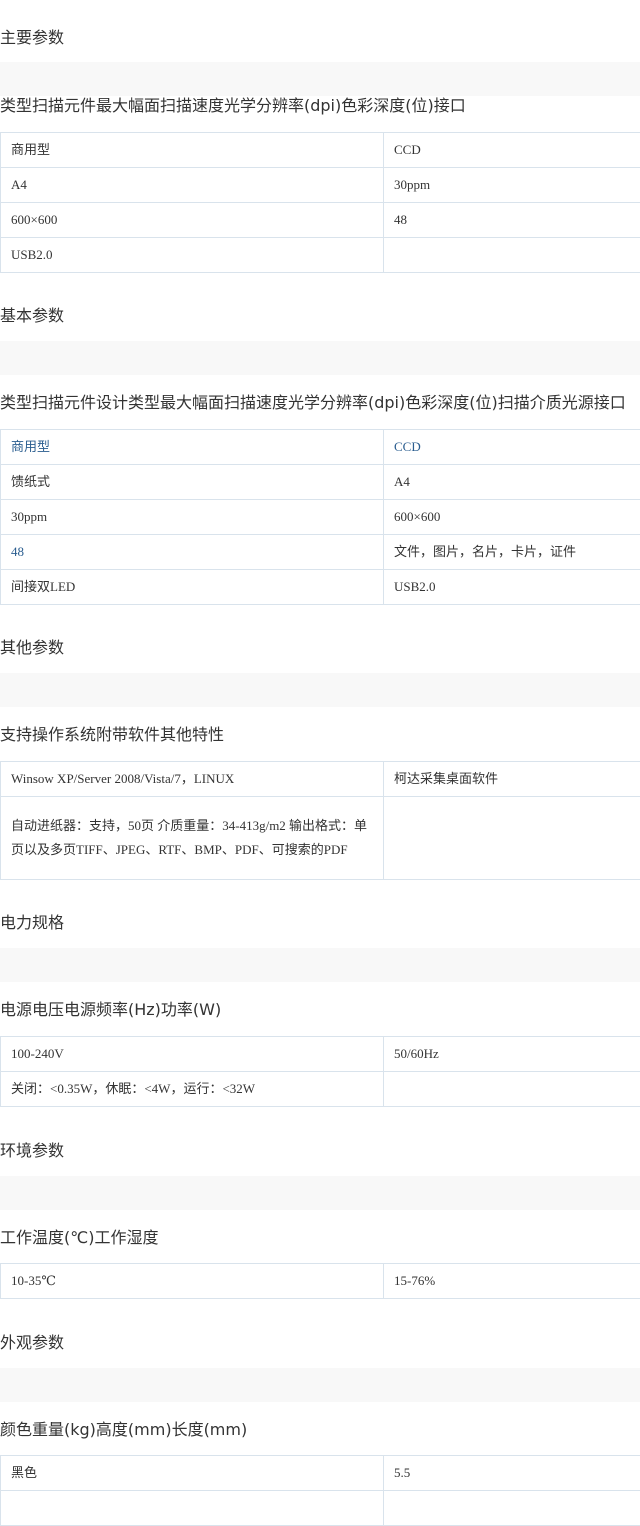 This screenshot has height=1526, width=640. I want to click on table-cell: CCD, so click(512, 150).